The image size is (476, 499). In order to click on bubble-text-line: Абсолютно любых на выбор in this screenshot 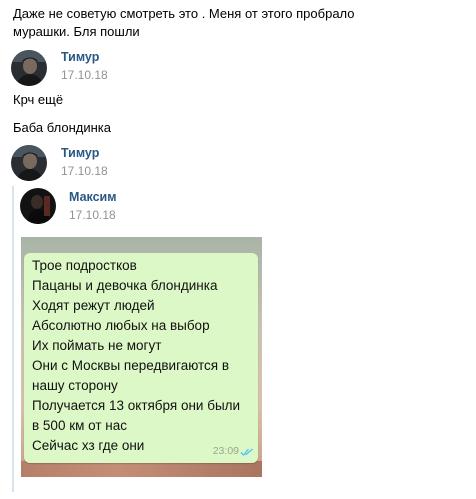, I will do `click(121, 325)`.